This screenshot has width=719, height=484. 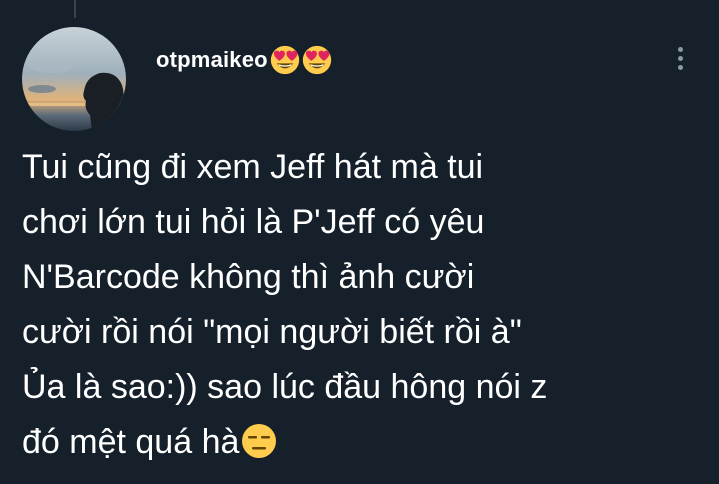 What do you see at coordinates (75, 9) in the screenshot?
I see `thread-connector-line` at bounding box center [75, 9].